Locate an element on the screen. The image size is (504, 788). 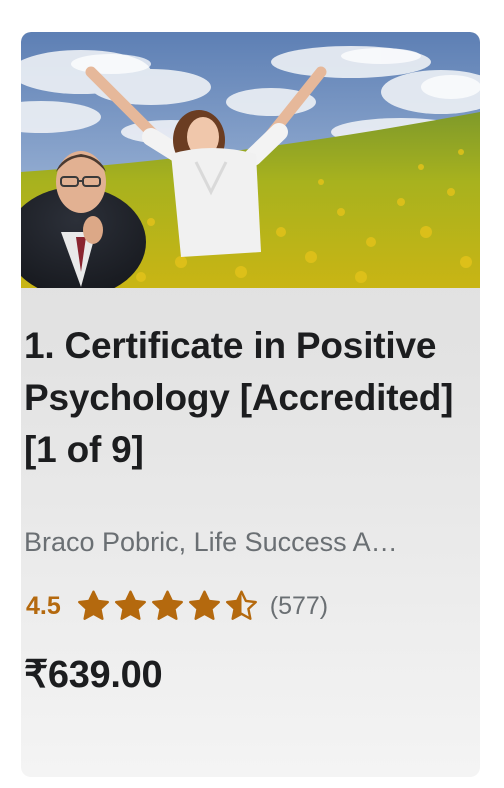
price: ₹639.00 is located at coordinates (93, 675).